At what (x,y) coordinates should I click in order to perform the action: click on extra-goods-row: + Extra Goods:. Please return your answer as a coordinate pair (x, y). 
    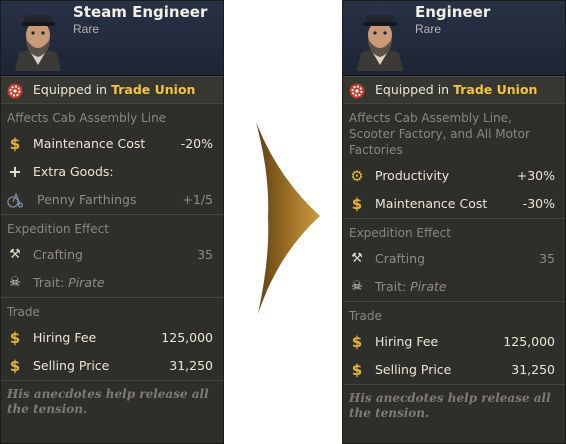
    Looking at the image, I should click on (112, 172).